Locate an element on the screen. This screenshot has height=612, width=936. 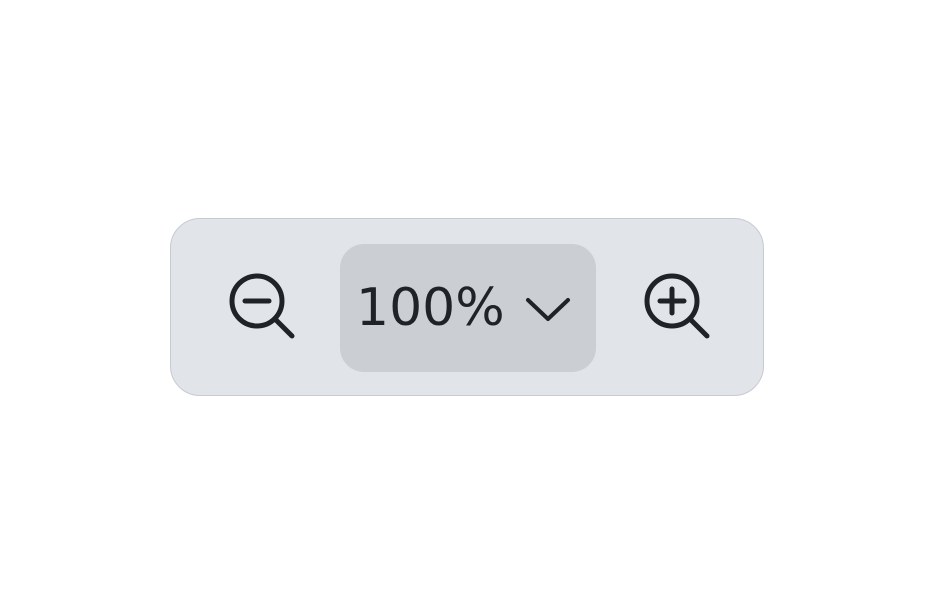
zoom-level-dropdown: 100% is located at coordinates (468, 308).